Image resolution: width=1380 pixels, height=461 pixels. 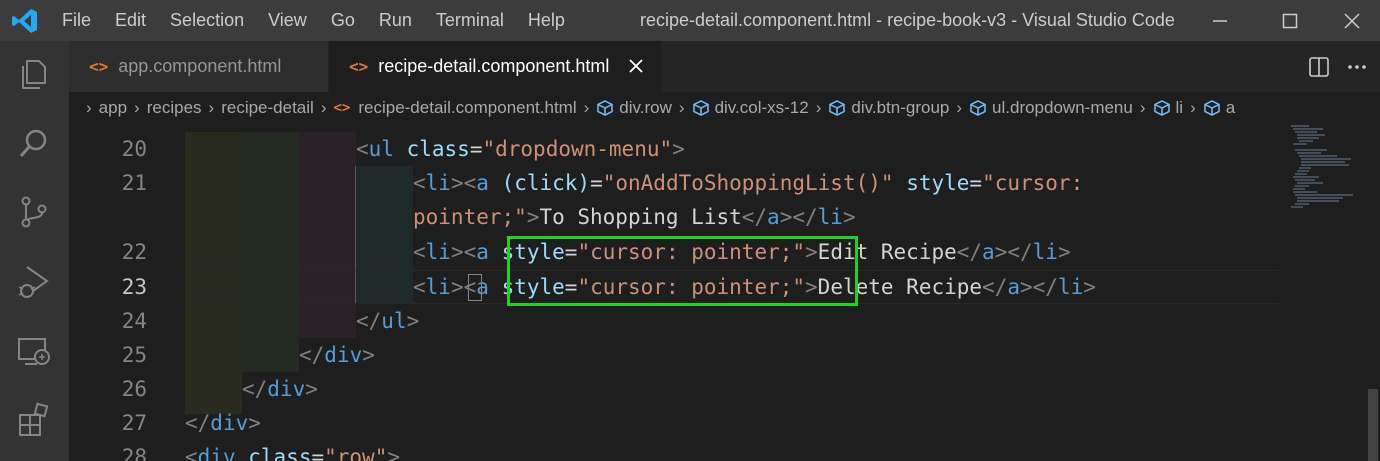 What do you see at coordinates (343, 20) in the screenshot?
I see `menu-go: Go` at bounding box center [343, 20].